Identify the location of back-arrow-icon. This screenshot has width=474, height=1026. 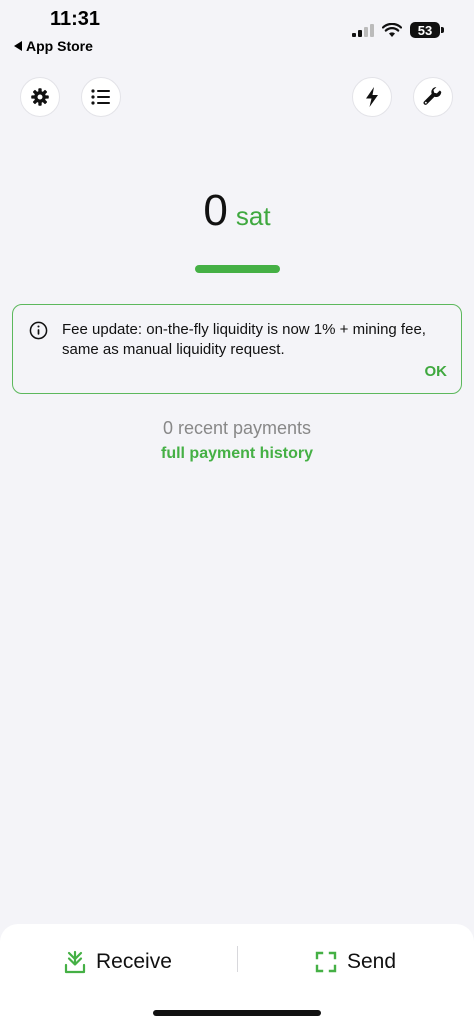
(18, 46).